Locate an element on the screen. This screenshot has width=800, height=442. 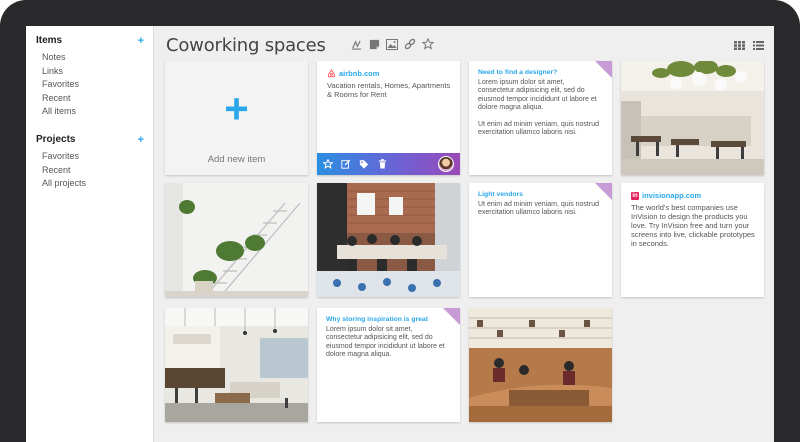
cafe-photo is located at coordinates (692, 118).